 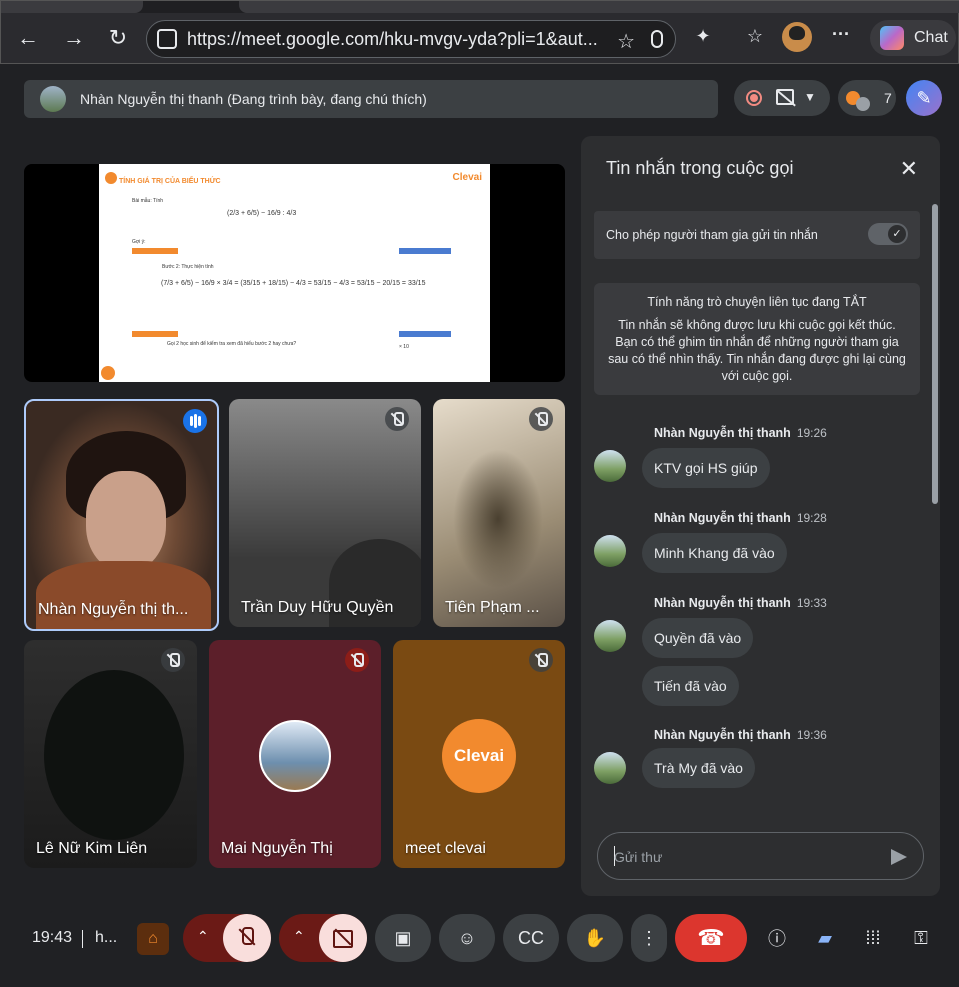 I want to click on scrollbar, so click(x=935, y=354).